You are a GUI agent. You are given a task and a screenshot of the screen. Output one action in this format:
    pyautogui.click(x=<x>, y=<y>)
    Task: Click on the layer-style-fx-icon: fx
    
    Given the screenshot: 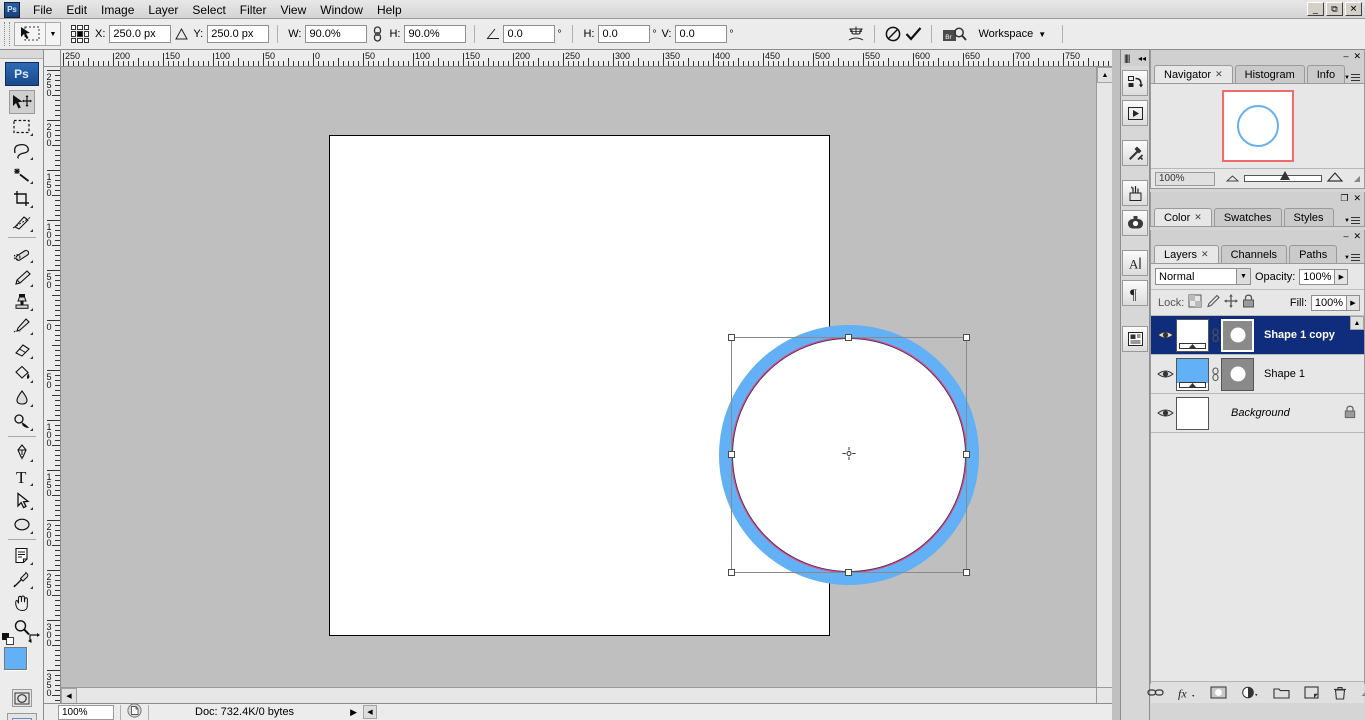 What is the action you would take?
    pyautogui.click(x=1187, y=693)
    